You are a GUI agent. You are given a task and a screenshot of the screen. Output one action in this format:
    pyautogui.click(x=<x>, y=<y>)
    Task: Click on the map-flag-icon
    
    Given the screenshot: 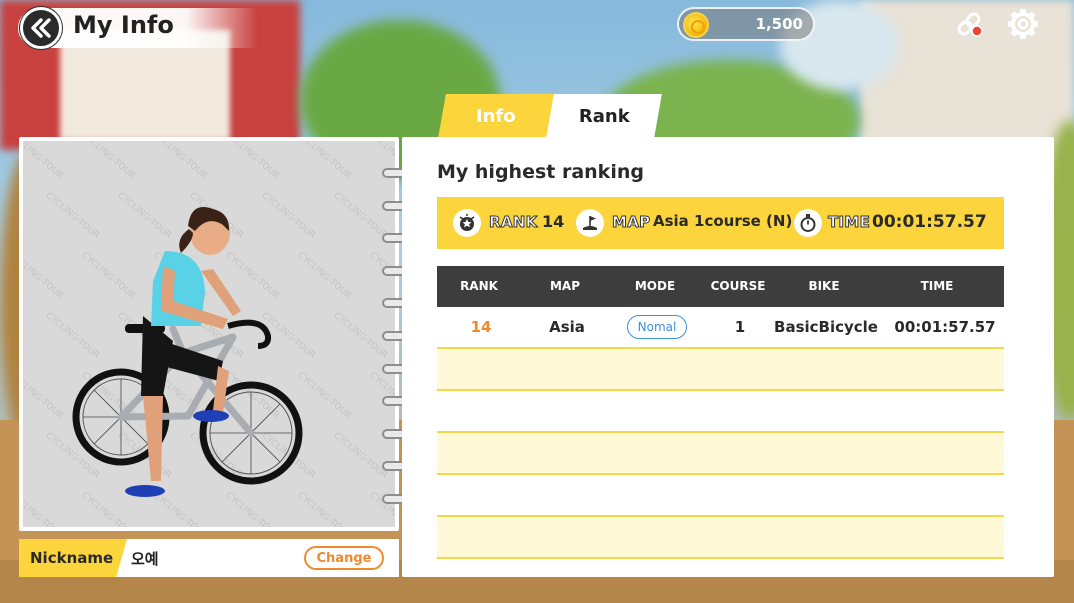 What is the action you would take?
    pyautogui.click(x=590, y=223)
    